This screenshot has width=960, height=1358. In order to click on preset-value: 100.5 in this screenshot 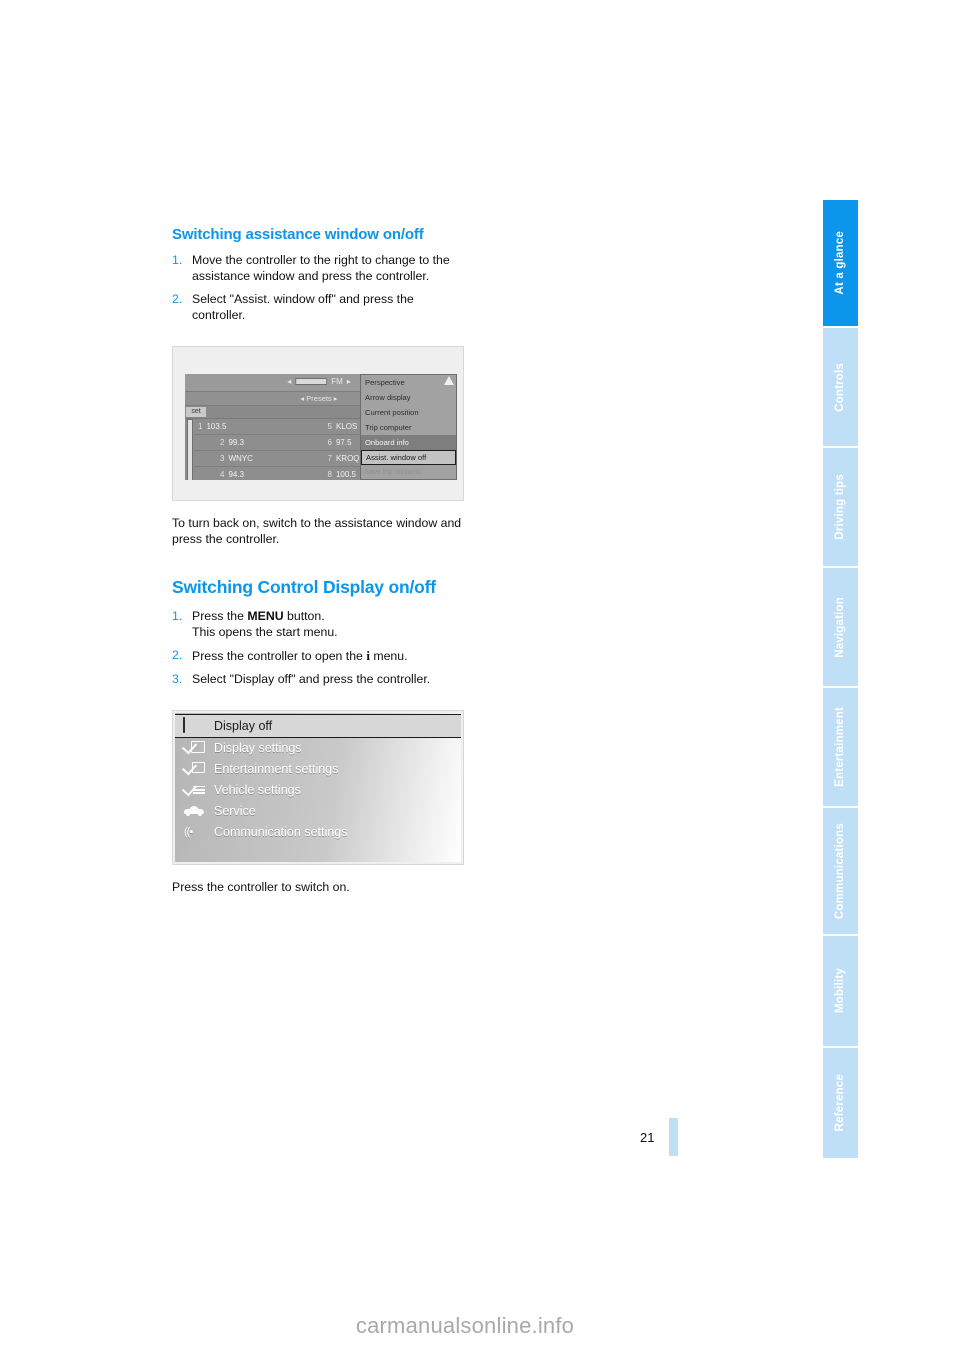, I will do `click(345, 474)`.